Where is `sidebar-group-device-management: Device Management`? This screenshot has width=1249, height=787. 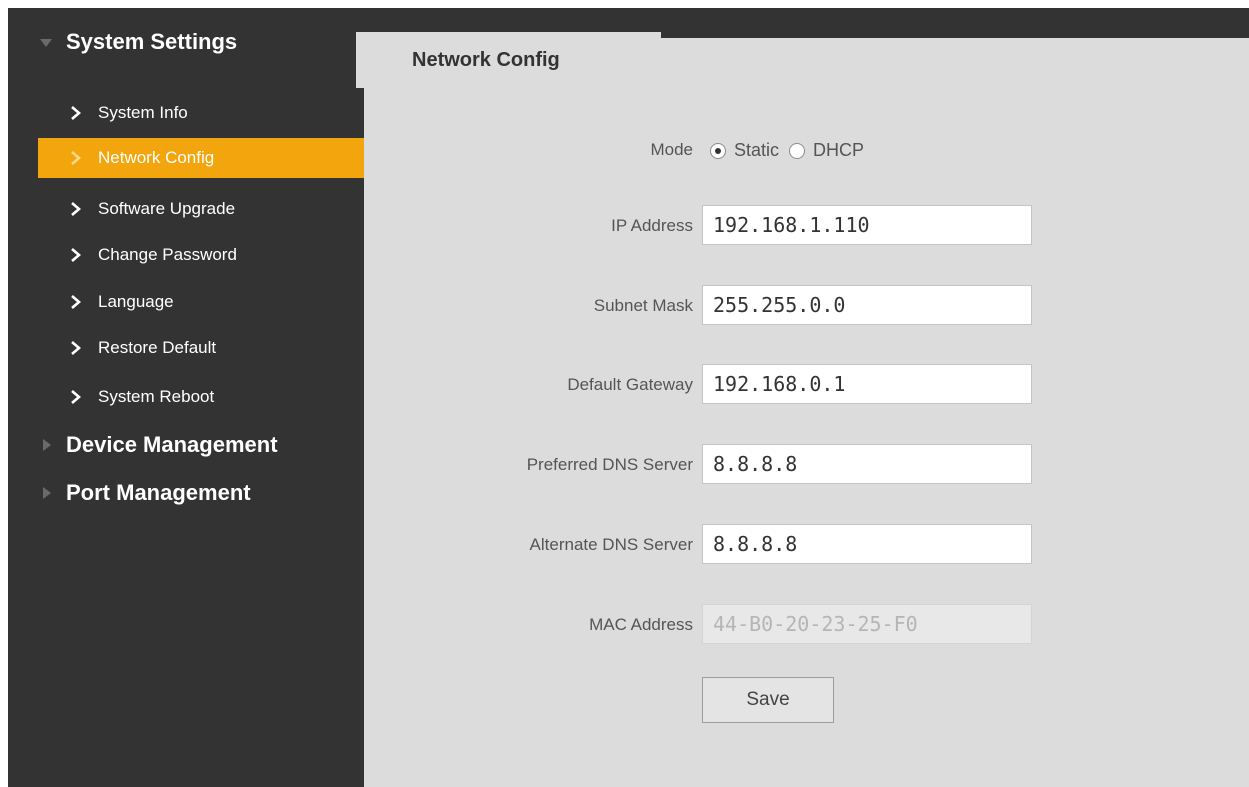
sidebar-group-device-management: Device Management is located at coordinates (186, 445).